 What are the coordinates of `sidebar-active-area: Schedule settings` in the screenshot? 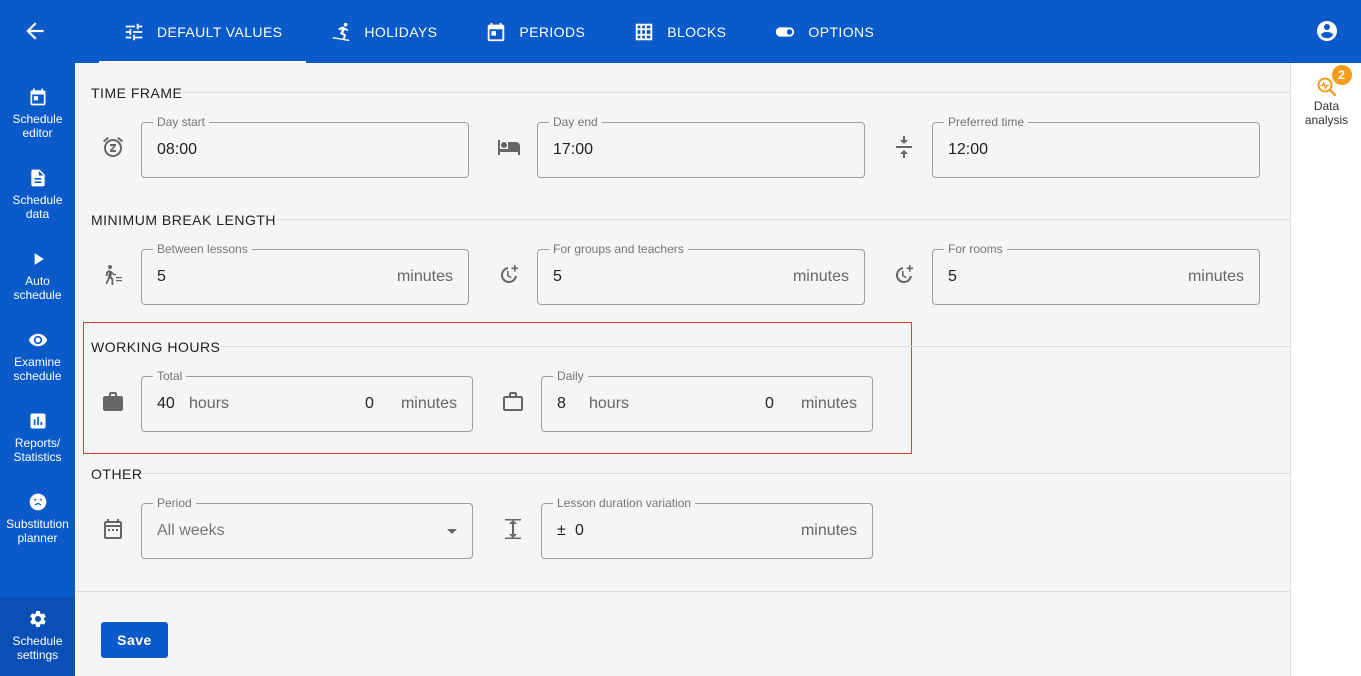 It's located at (37, 636).